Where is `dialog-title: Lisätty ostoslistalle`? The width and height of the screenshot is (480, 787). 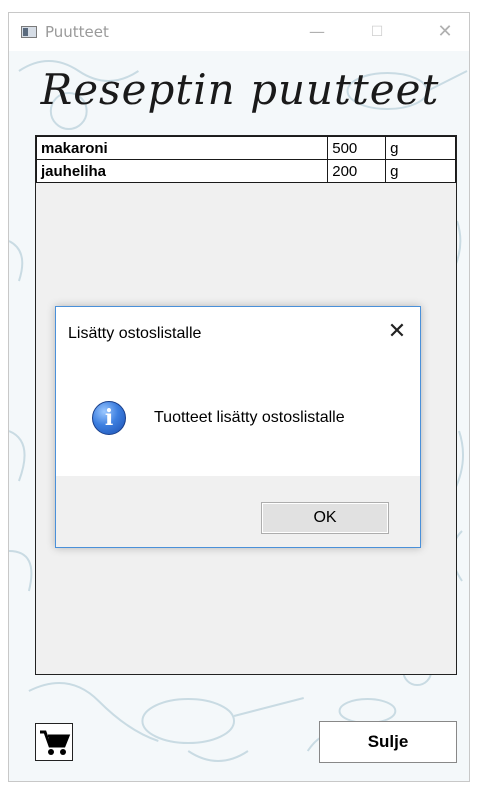 dialog-title: Lisätty ostoslistalle is located at coordinates (135, 333).